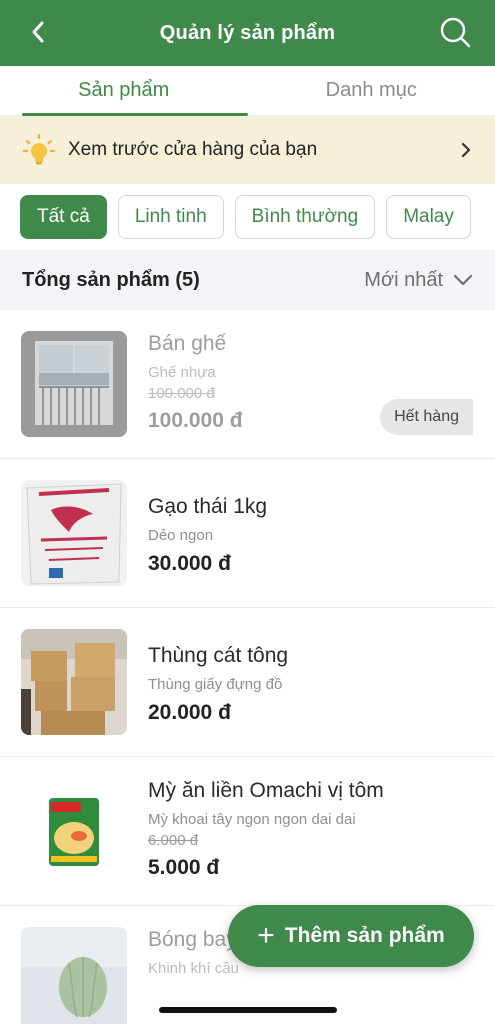 Image resolution: width=495 pixels, height=1024 pixels. What do you see at coordinates (111, 279) in the screenshot?
I see `product-count: Tổng sản phẩm (5)` at bounding box center [111, 279].